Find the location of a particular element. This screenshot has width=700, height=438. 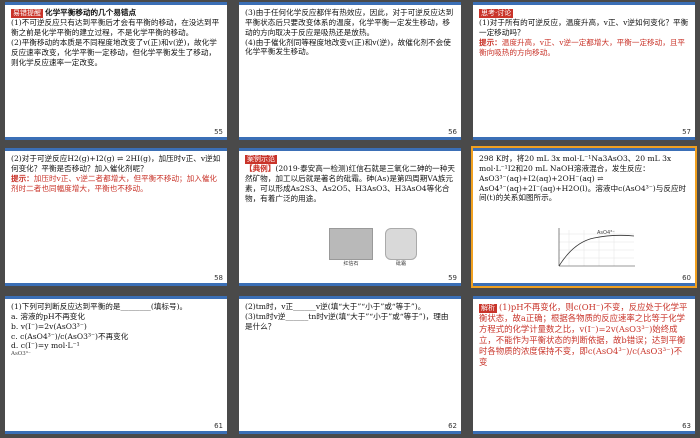

tag-label: 案例示范 is located at coordinates (261, 160).